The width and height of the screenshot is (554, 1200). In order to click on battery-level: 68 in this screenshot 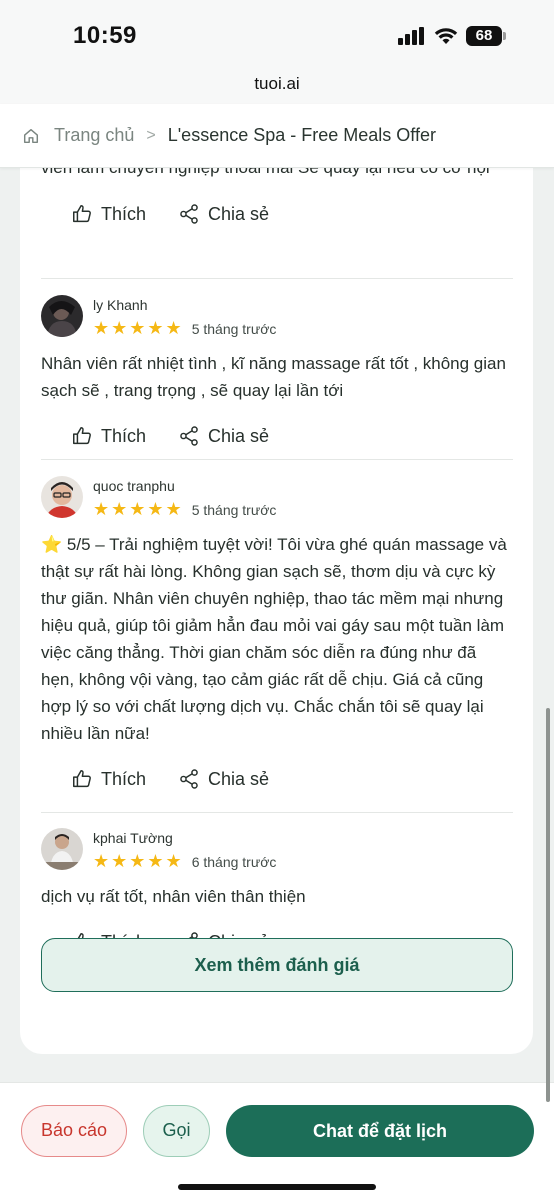, I will do `click(484, 36)`.